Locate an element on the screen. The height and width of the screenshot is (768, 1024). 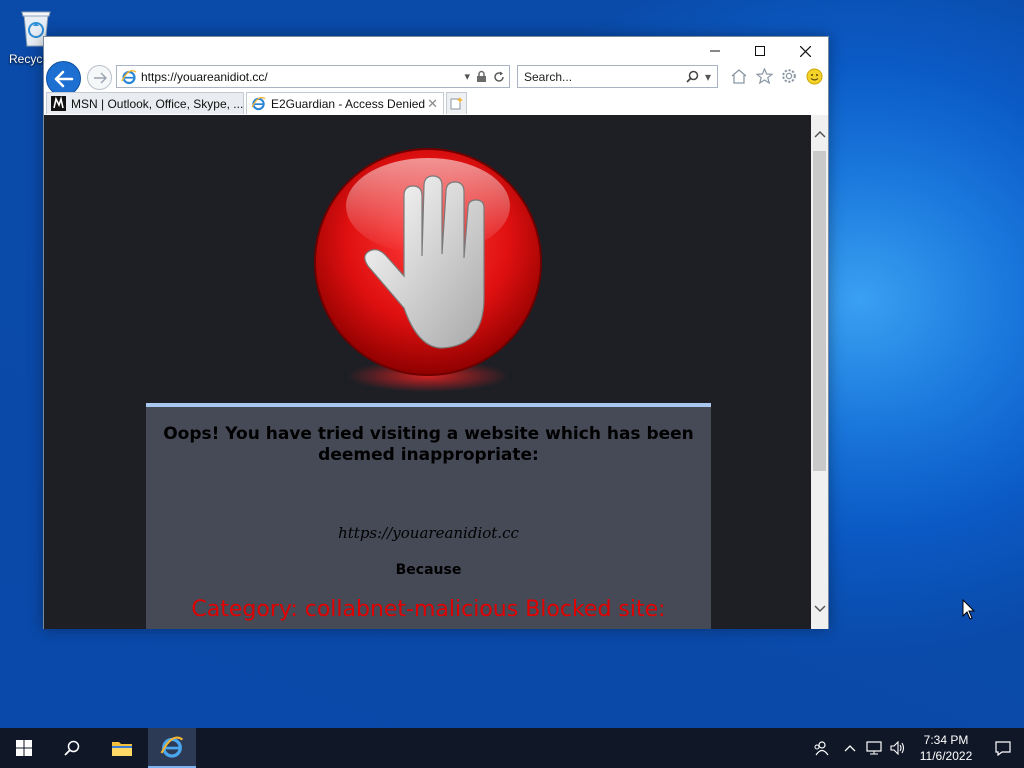
lock-icon is located at coordinates (481, 76).